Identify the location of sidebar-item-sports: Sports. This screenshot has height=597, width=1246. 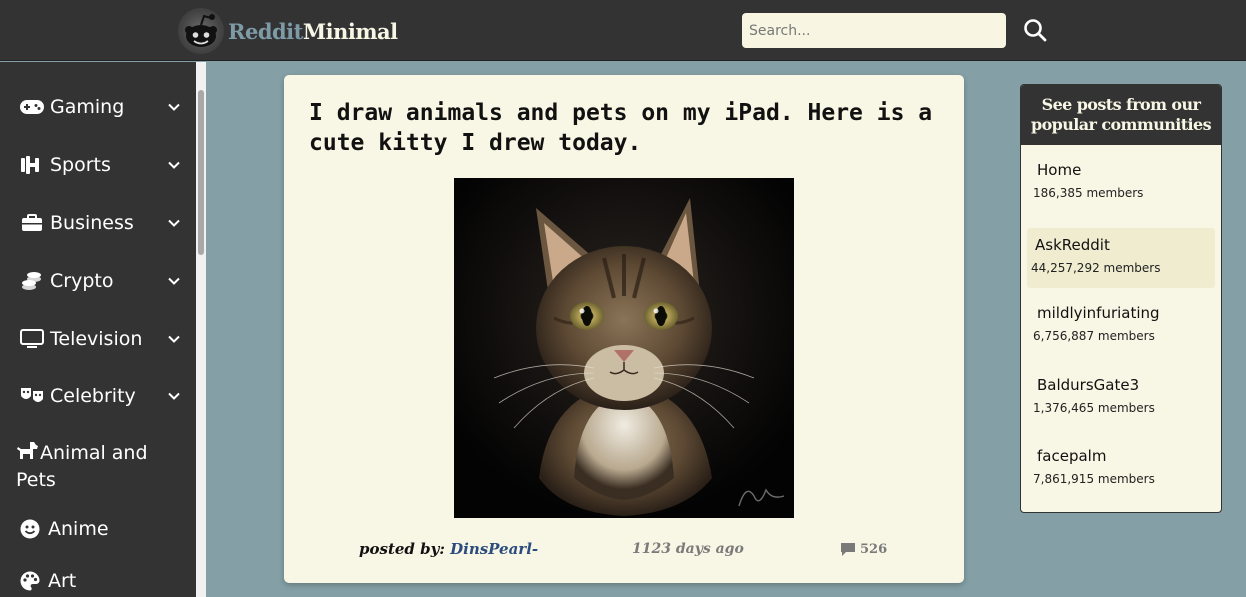
(98, 165).